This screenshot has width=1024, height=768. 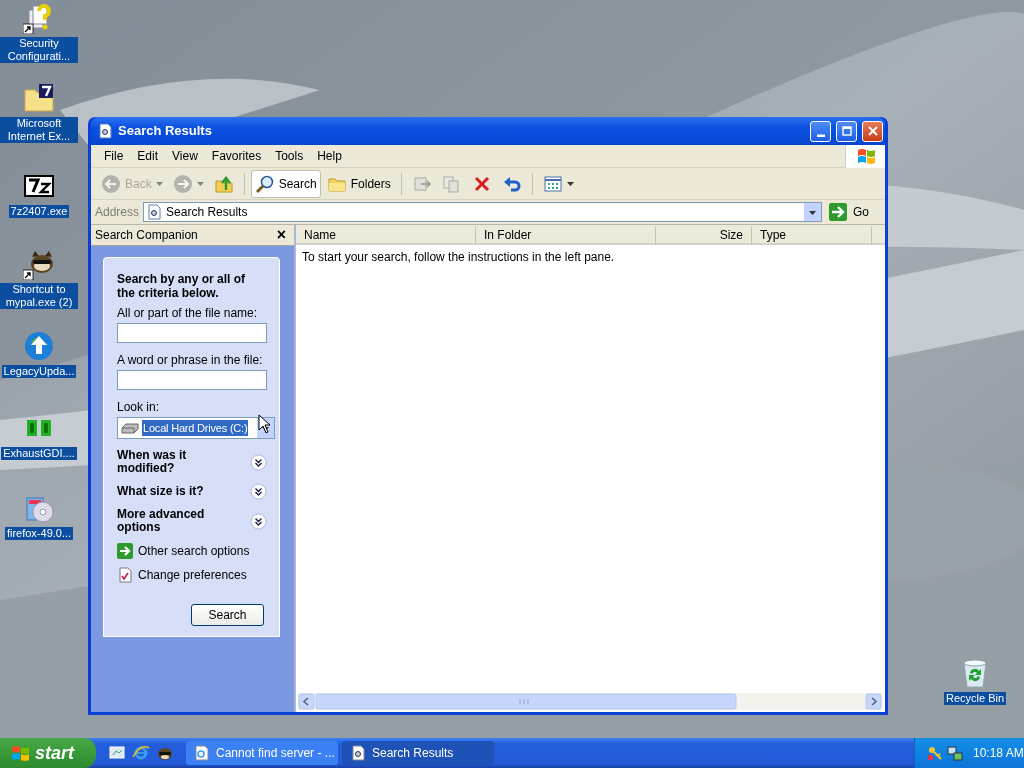 I want to click on column-header: Type, so click(x=812, y=235).